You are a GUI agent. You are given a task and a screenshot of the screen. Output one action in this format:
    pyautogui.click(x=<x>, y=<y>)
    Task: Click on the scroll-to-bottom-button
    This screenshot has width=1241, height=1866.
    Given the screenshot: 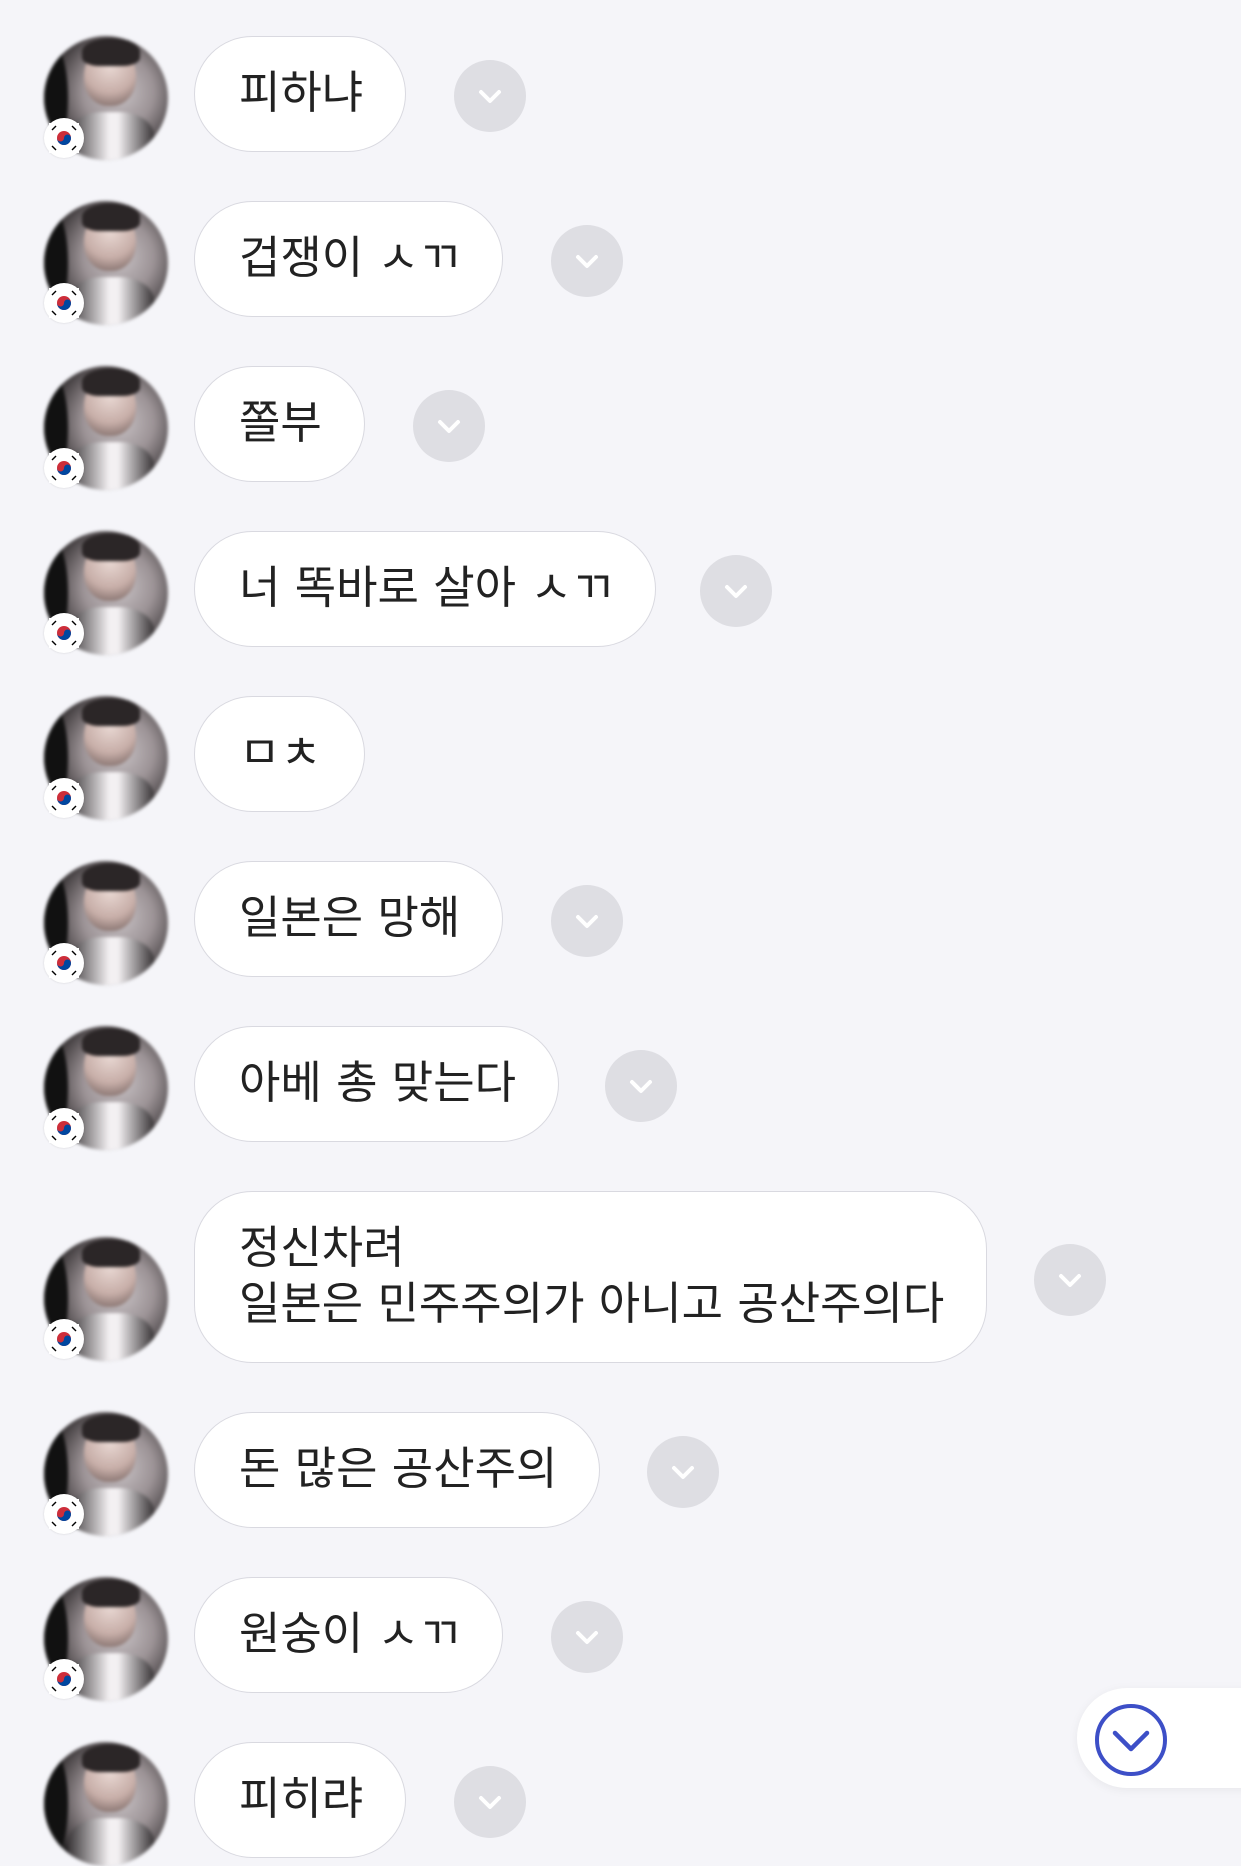 What is the action you would take?
    pyautogui.click(x=1159, y=1738)
    